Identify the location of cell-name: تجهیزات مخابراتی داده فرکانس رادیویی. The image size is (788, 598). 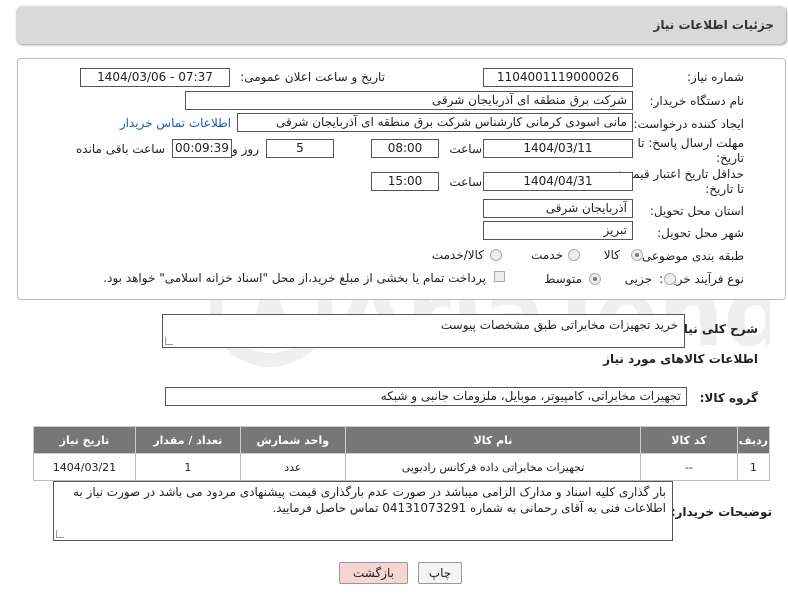
(493, 467).